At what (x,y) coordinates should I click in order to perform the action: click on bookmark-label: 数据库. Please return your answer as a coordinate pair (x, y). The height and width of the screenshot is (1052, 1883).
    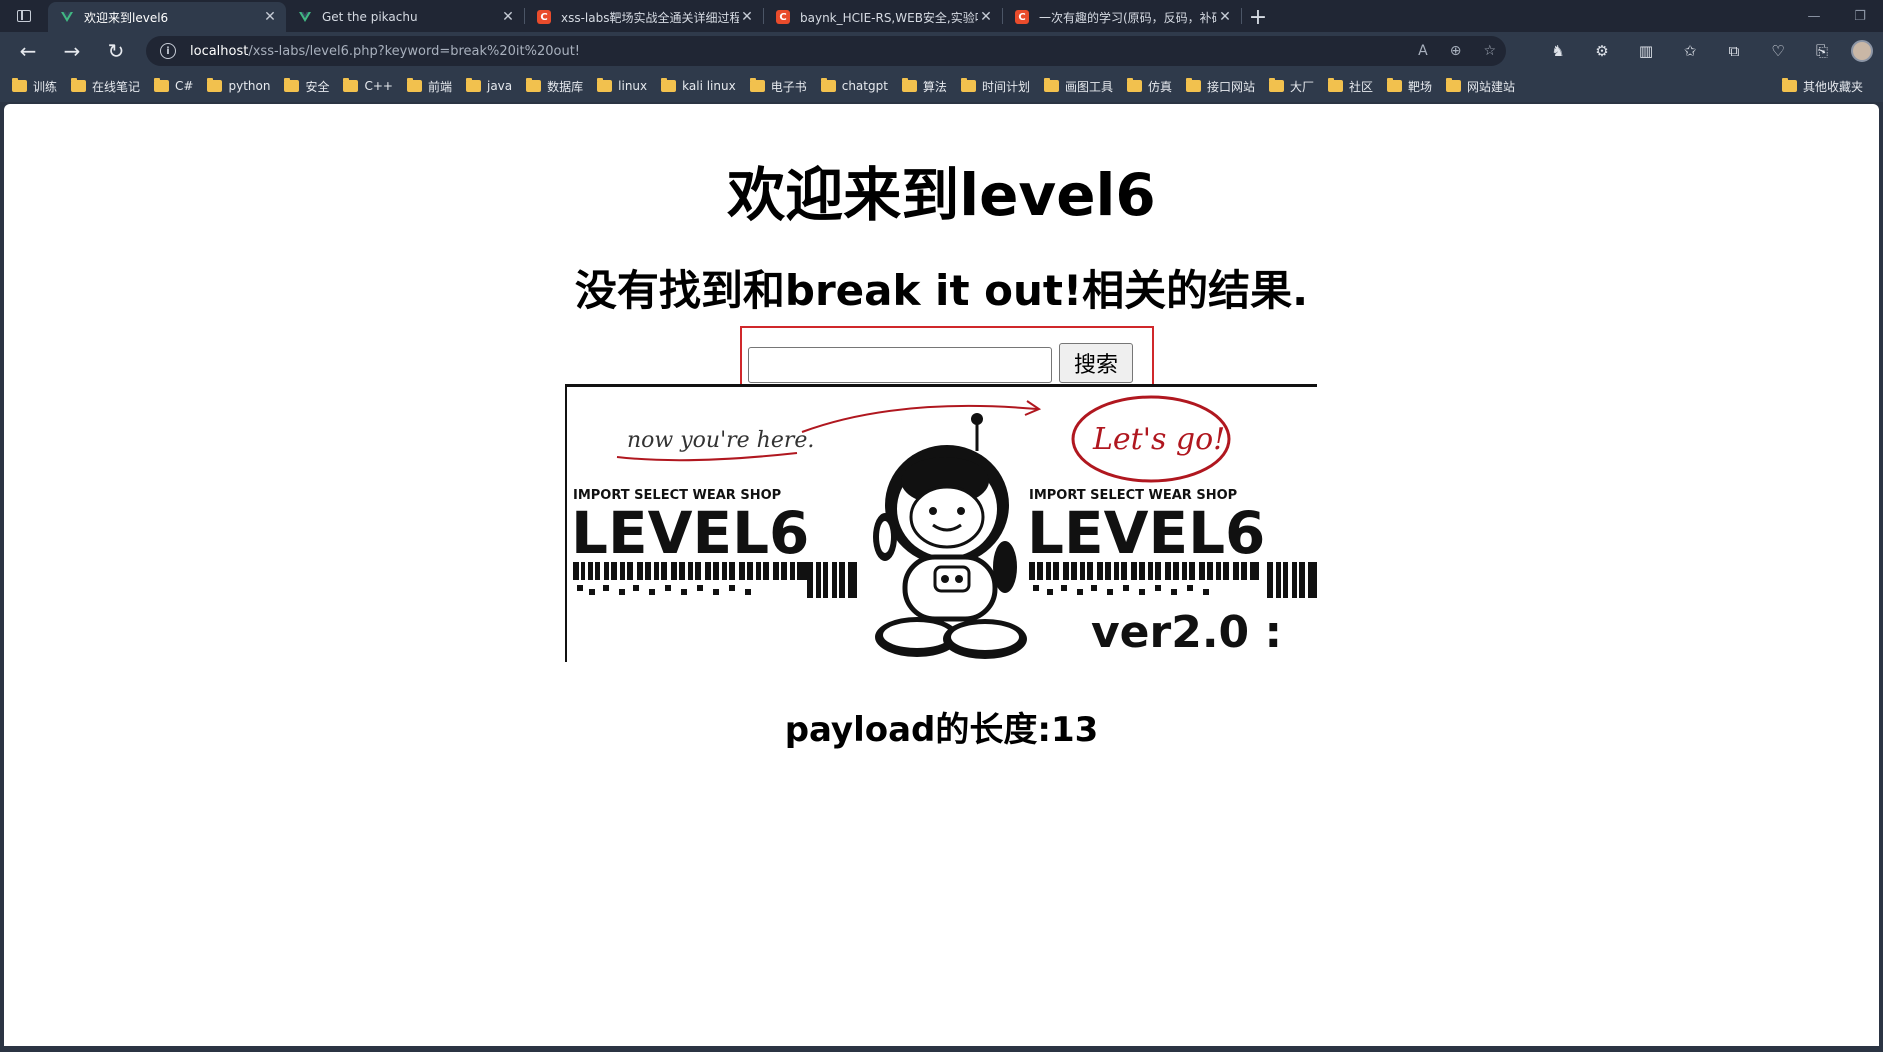
    Looking at the image, I should click on (565, 86).